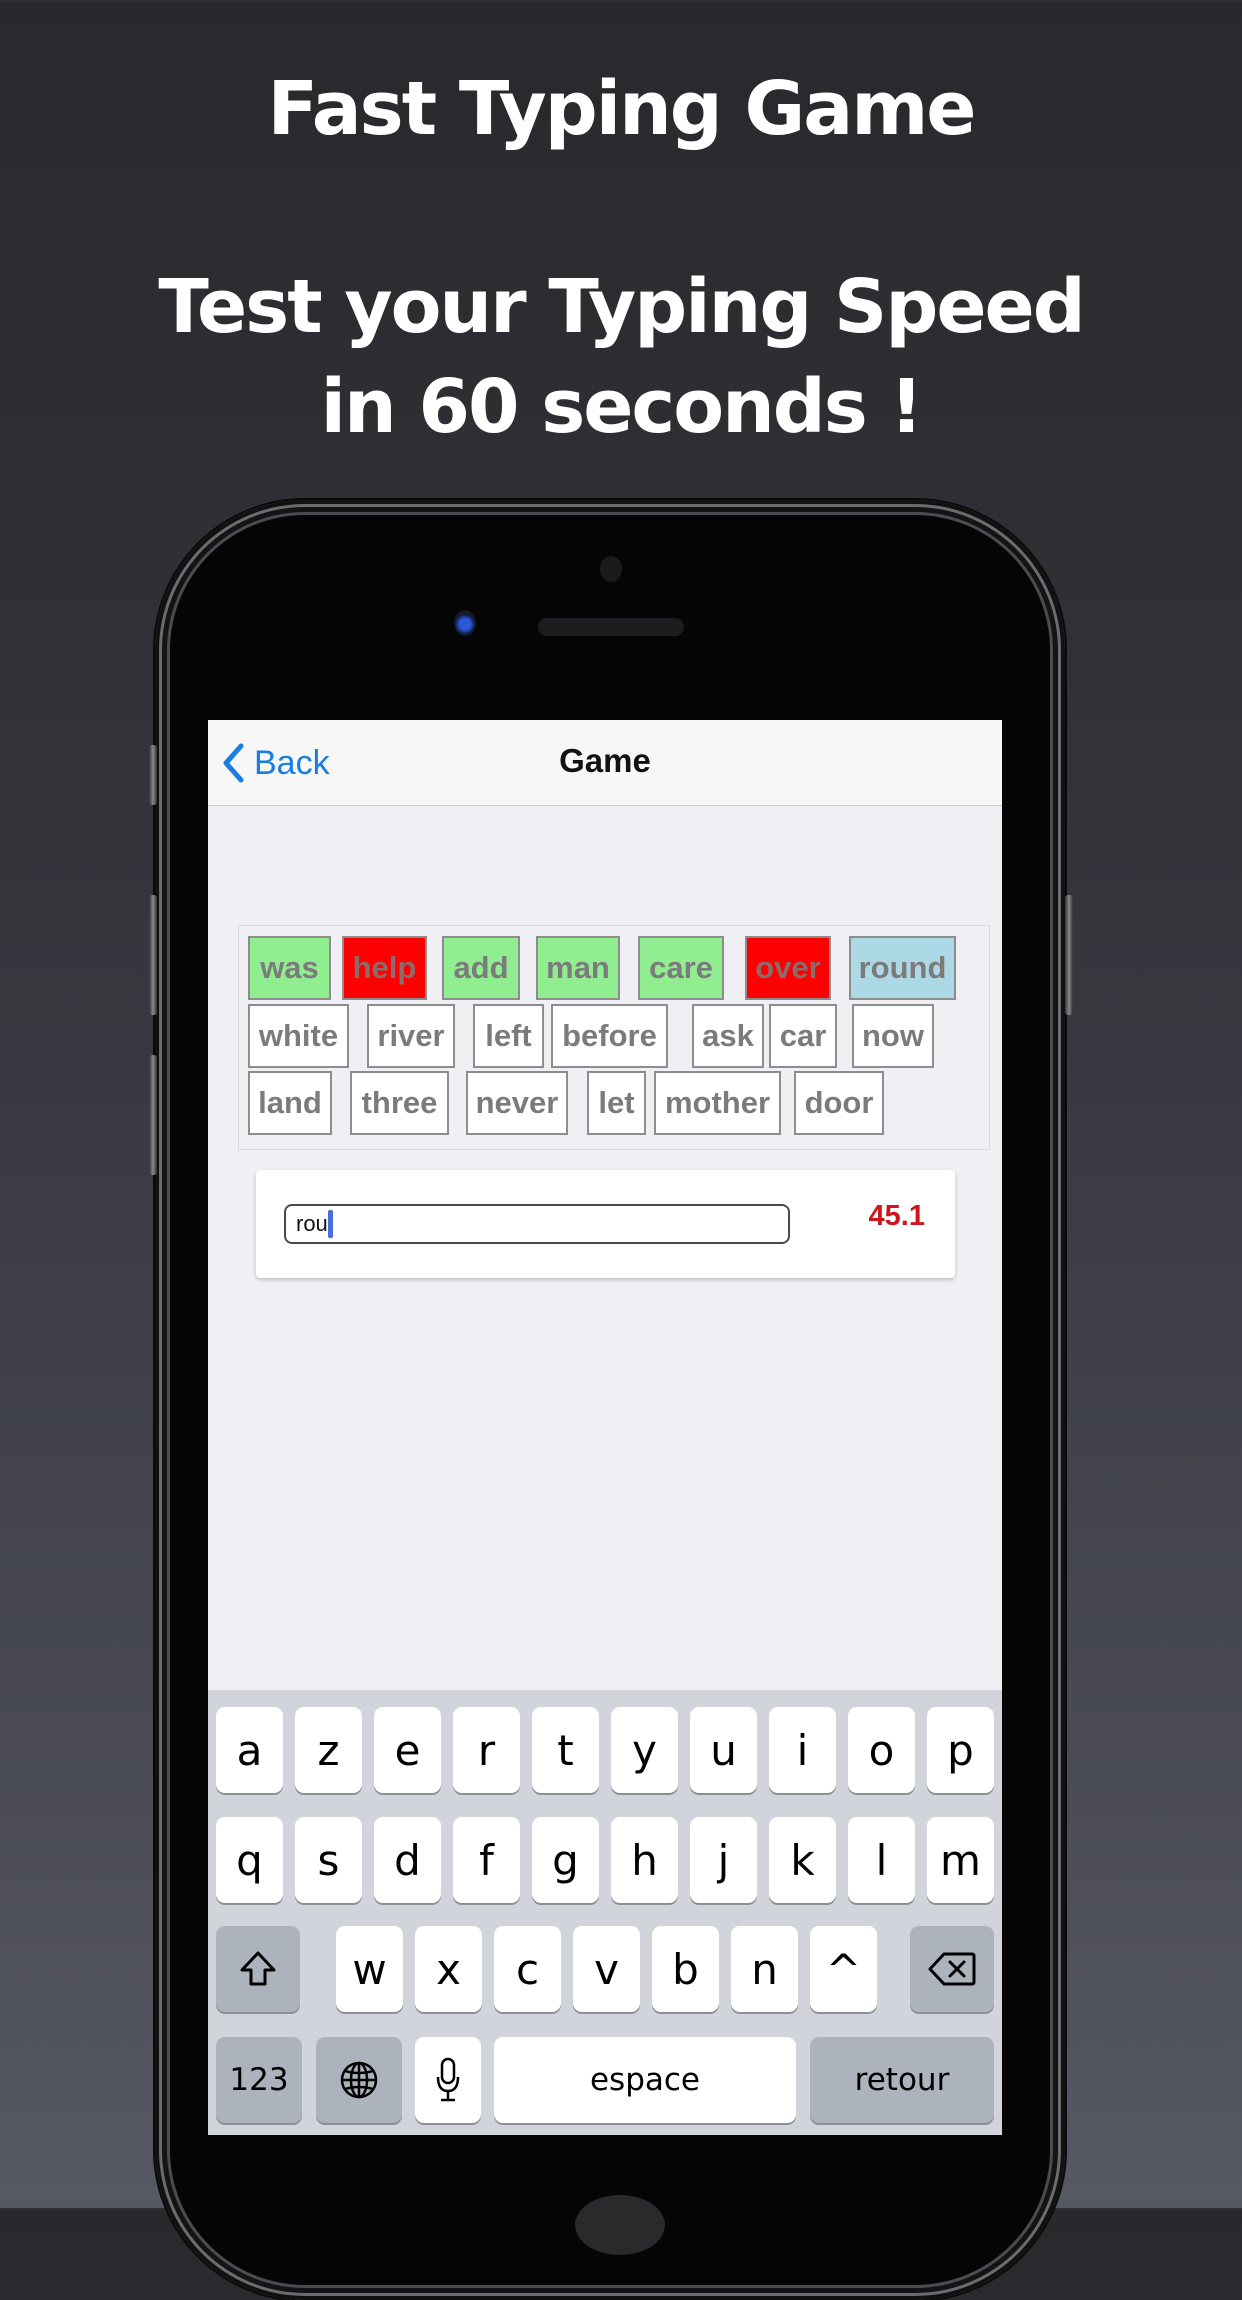  I want to click on key-t: t, so click(565, 1750).